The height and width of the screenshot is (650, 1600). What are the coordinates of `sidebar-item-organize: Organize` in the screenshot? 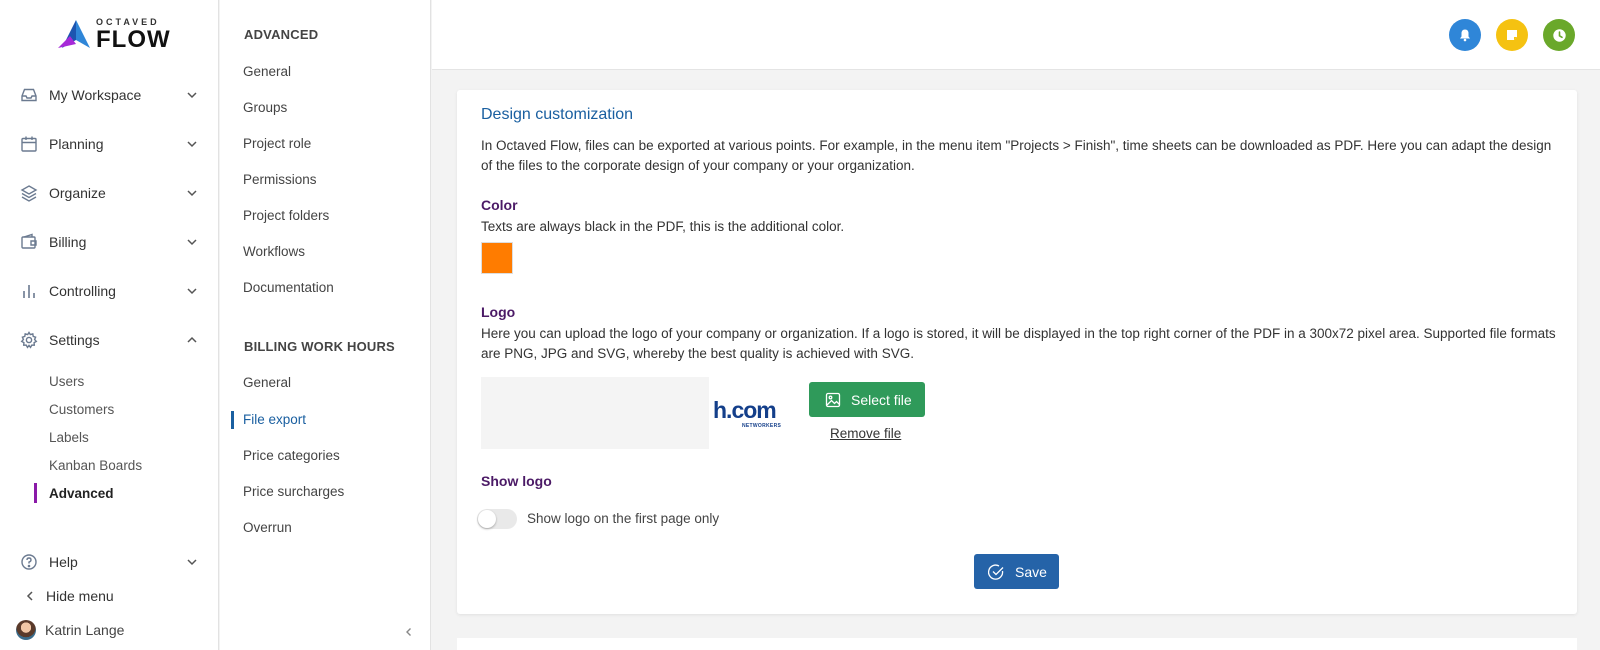 It's located at (109, 193).